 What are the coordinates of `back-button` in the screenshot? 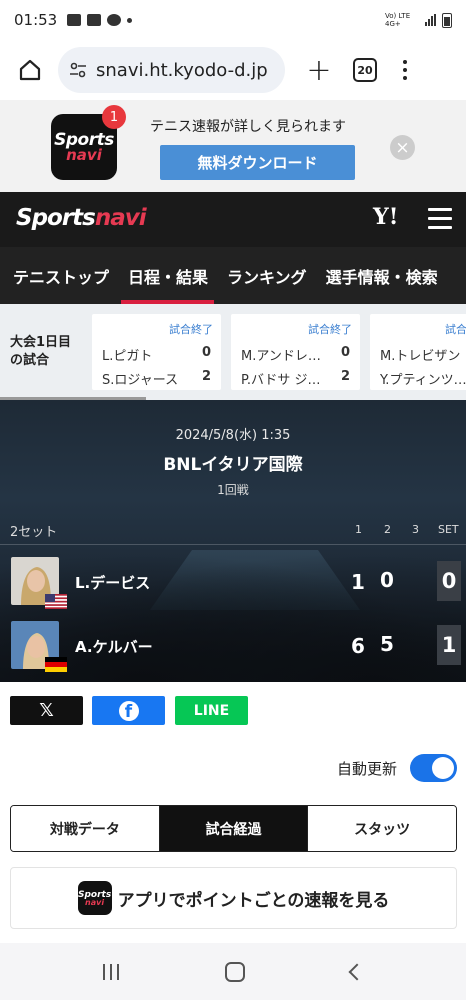 It's located at (357, 971).